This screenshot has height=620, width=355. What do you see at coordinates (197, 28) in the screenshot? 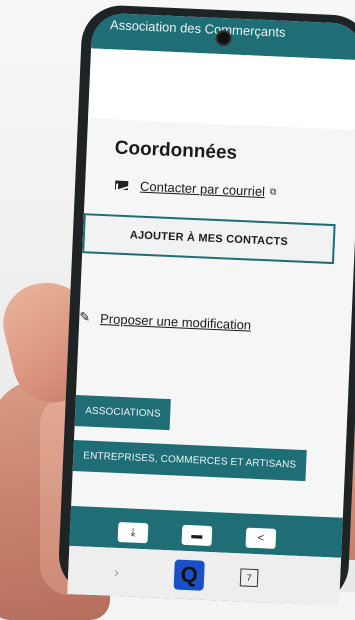
I see `app-title: Association des Commerçants` at bounding box center [197, 28].